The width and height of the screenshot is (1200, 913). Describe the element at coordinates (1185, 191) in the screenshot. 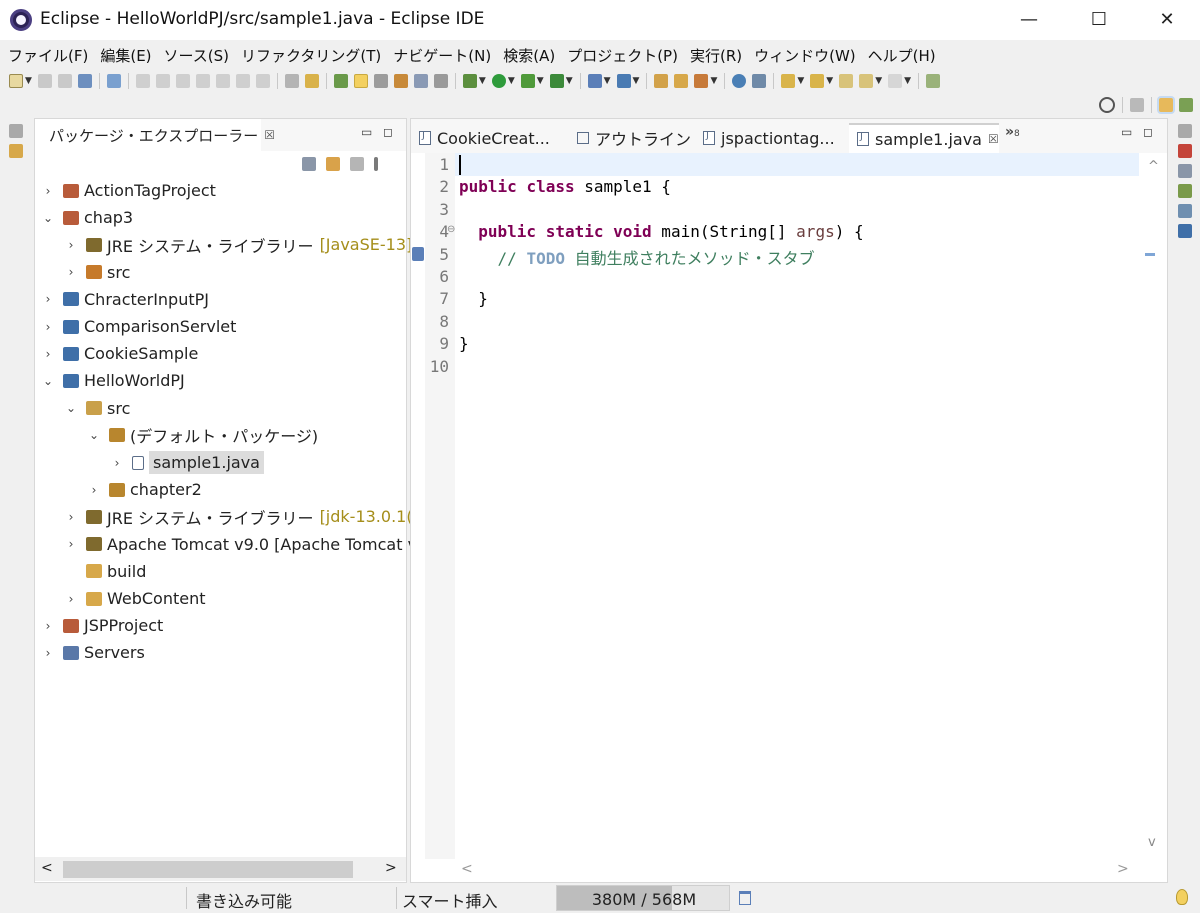

I see `servers-icon` at that location.